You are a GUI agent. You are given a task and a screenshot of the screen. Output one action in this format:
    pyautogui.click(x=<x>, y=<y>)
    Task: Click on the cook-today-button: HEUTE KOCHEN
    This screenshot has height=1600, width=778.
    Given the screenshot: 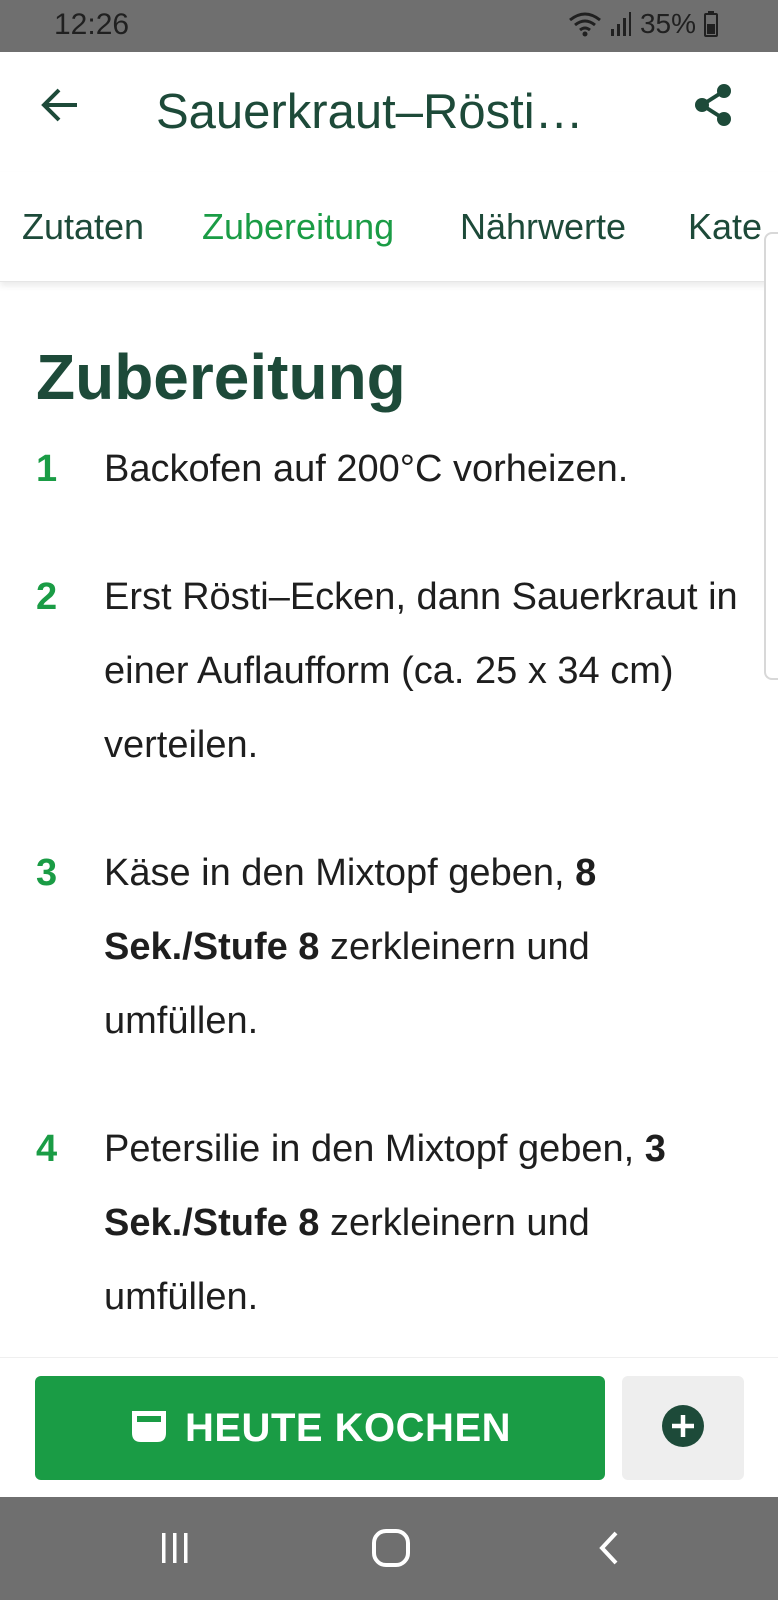 What is the action you would take?
    pyautogui.click(x=320, y=1428)
    